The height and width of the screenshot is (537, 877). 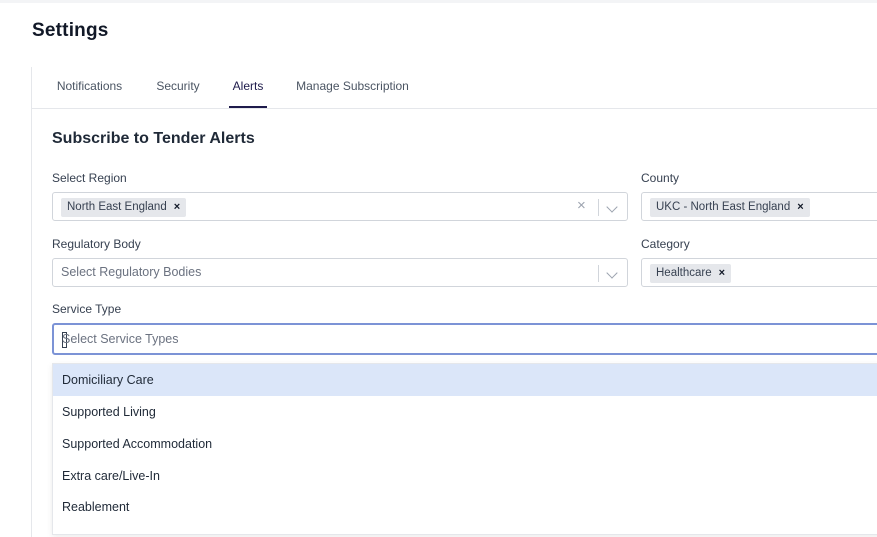 I want to click on tab-notifications: Notifications, so click(x=89, y=87).